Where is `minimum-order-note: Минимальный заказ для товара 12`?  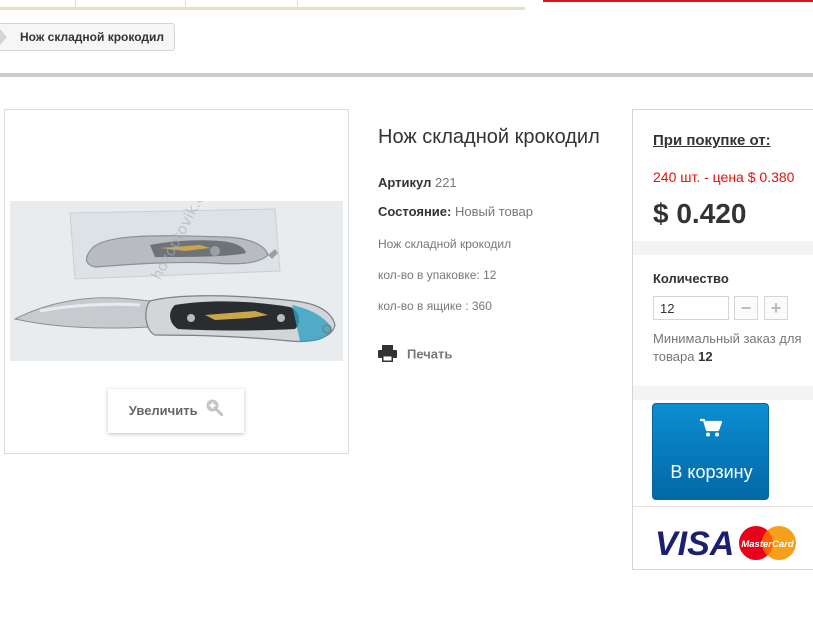
minimum-order-note: Минимальный заказ для товара 12 is located at coordinates (732, 348).